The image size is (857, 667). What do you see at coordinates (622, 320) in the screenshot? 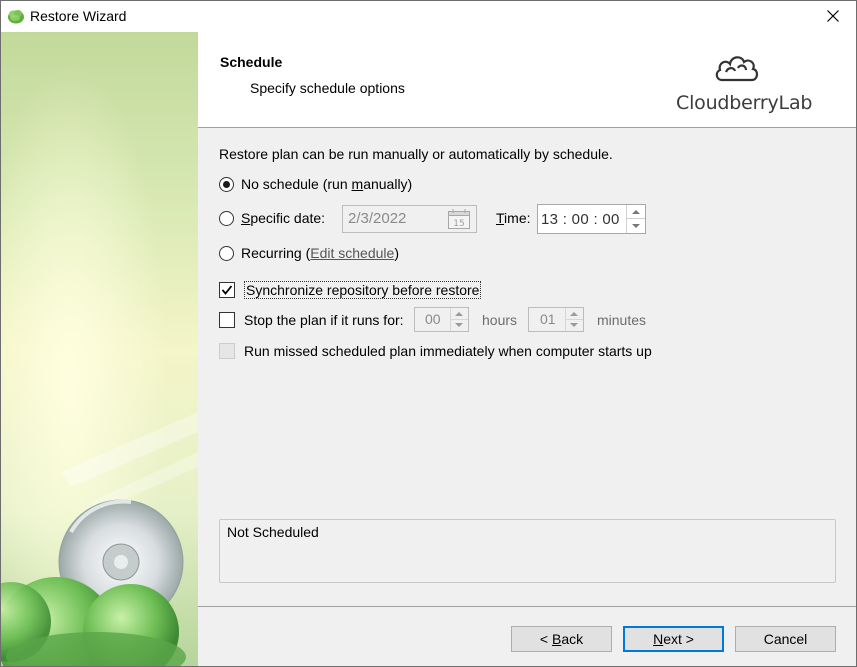
I see `minutes-label: minutes` at bounding box center [622, 320].